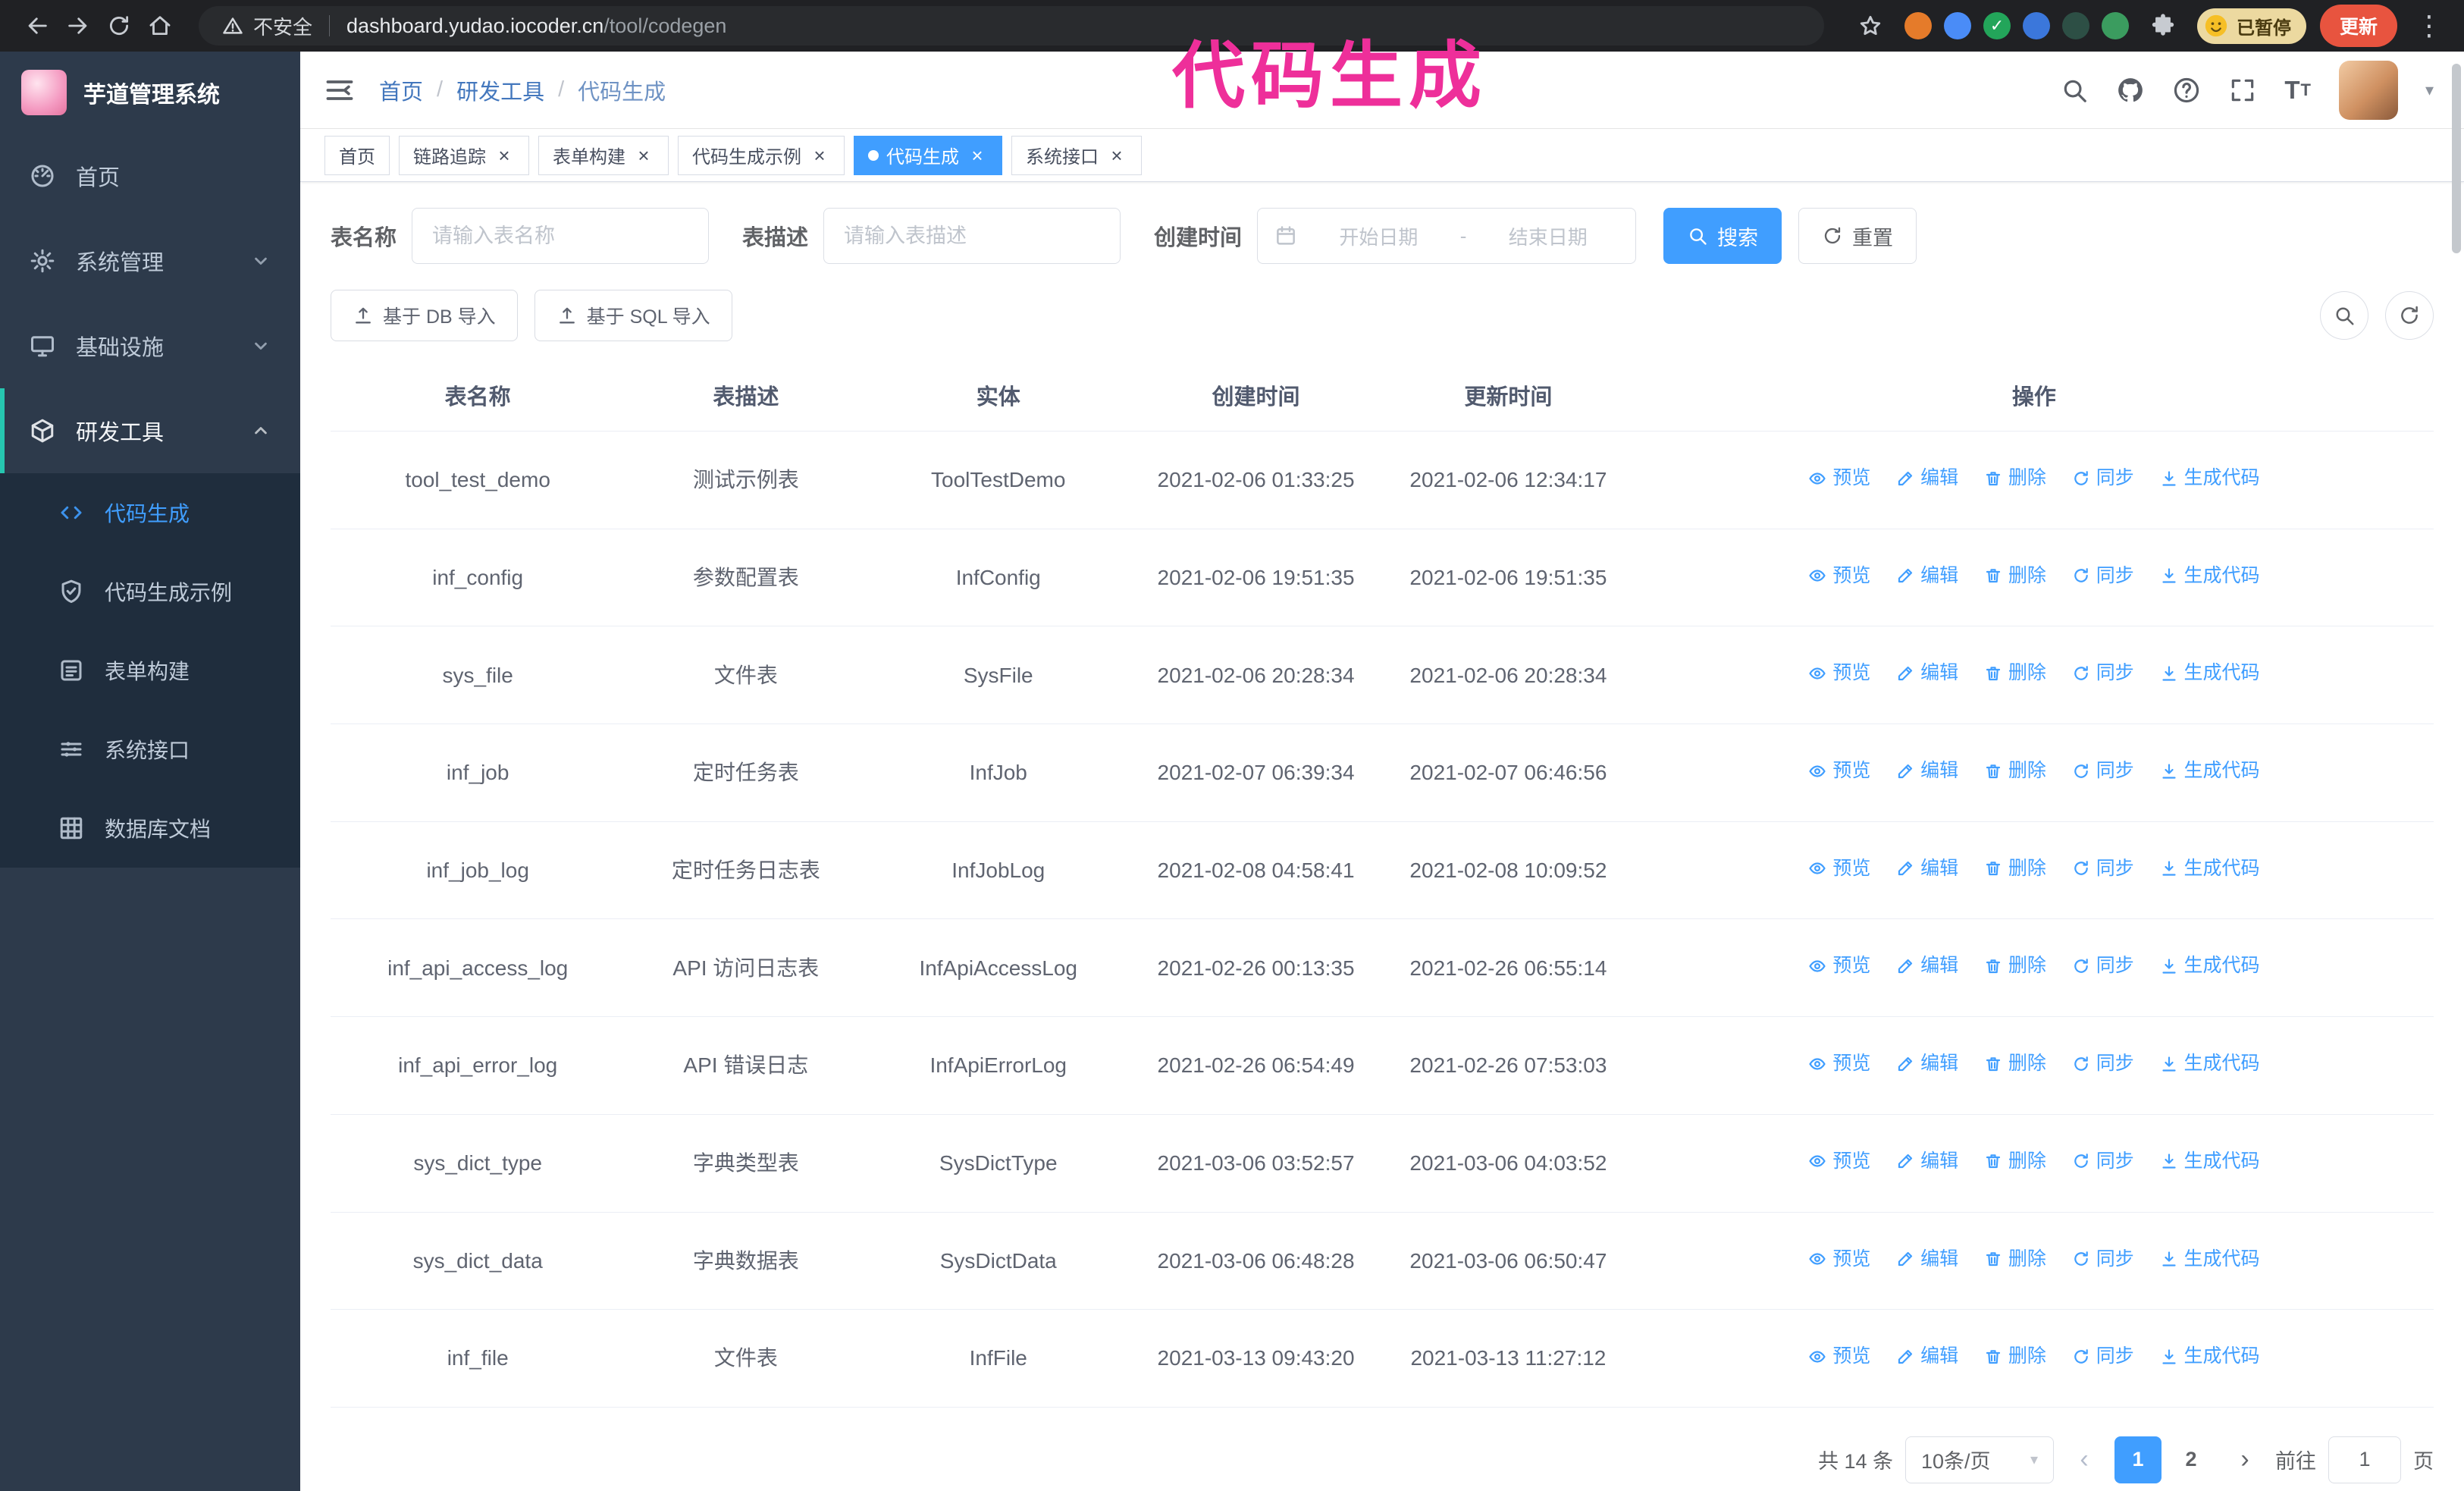 The height and width of the screenshot is (1491, 2464). I want to click on reload-icon, so click(119, 25).